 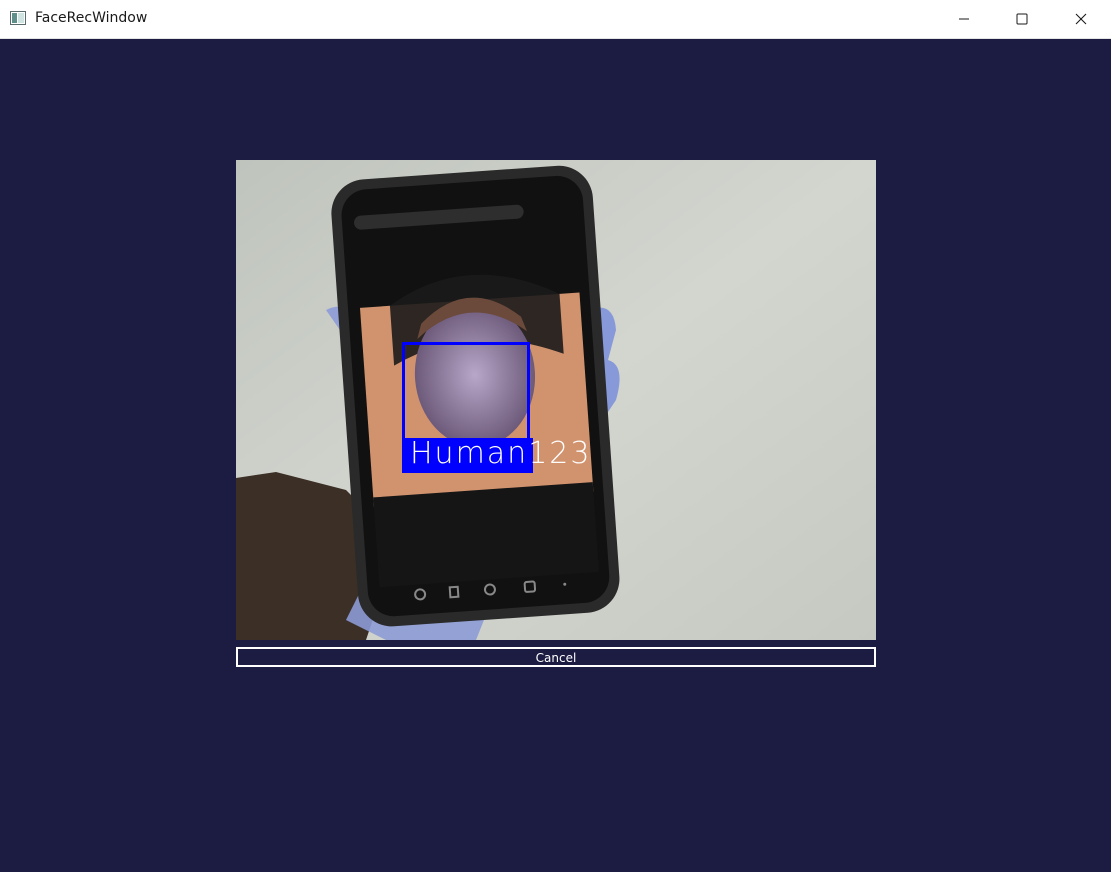 I want to click on cancel-button: Cancel, so click(x=556, y=657).